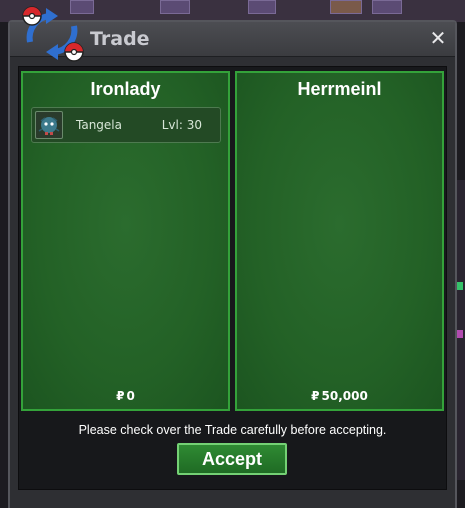 Image resolution: width=465 pixels, height=508 pixels. What do you see at coordinates (232, 459) in the screenshot?
I see `accept-button: Accept` at bounding box center [232, 459].